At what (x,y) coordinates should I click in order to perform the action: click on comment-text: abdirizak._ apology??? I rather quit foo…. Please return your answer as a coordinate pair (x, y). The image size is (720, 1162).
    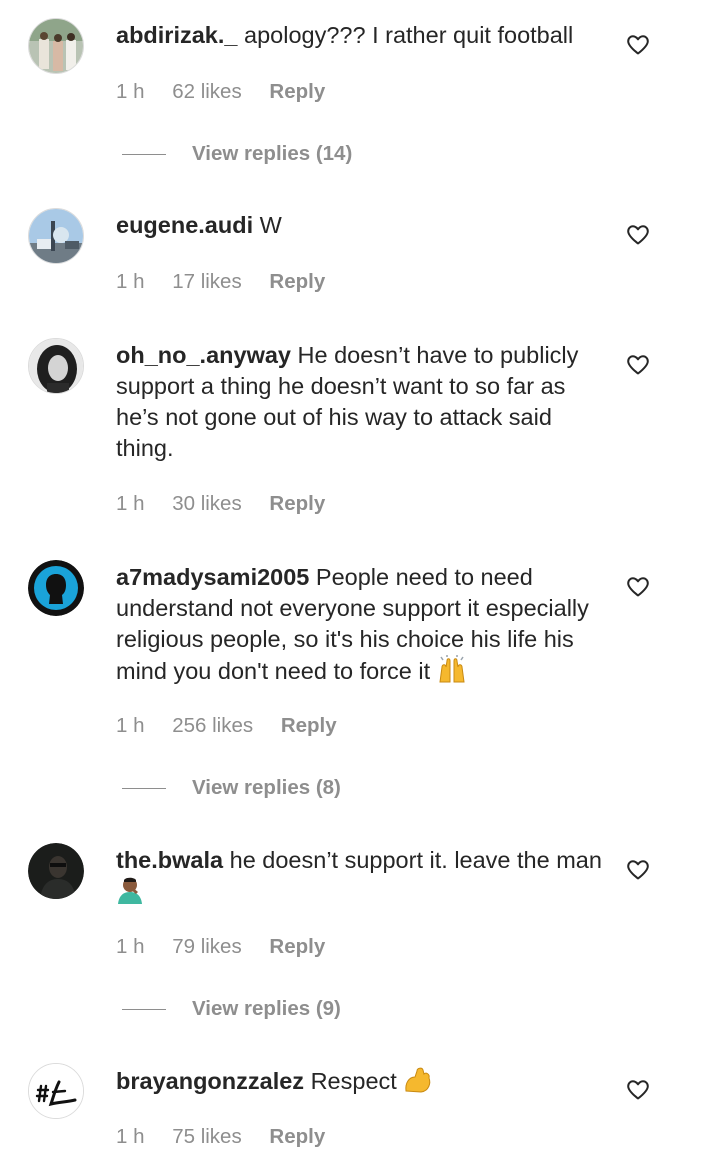
    Looking at the image, I should click on (361, 35).